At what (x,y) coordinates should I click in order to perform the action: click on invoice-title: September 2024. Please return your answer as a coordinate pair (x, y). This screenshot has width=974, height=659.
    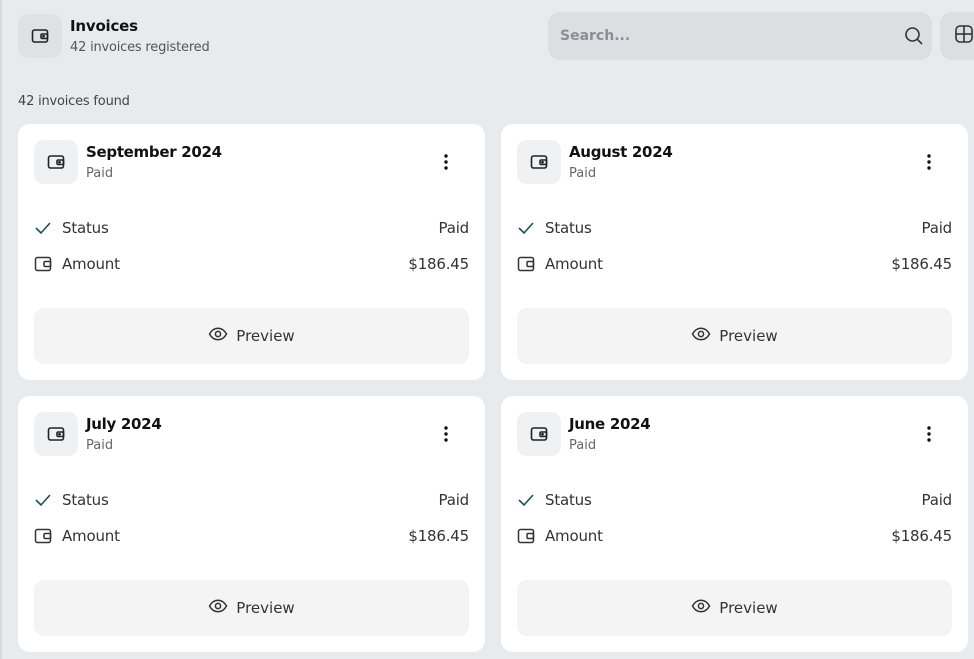
    Looking at the image, I should click on (154, 152).